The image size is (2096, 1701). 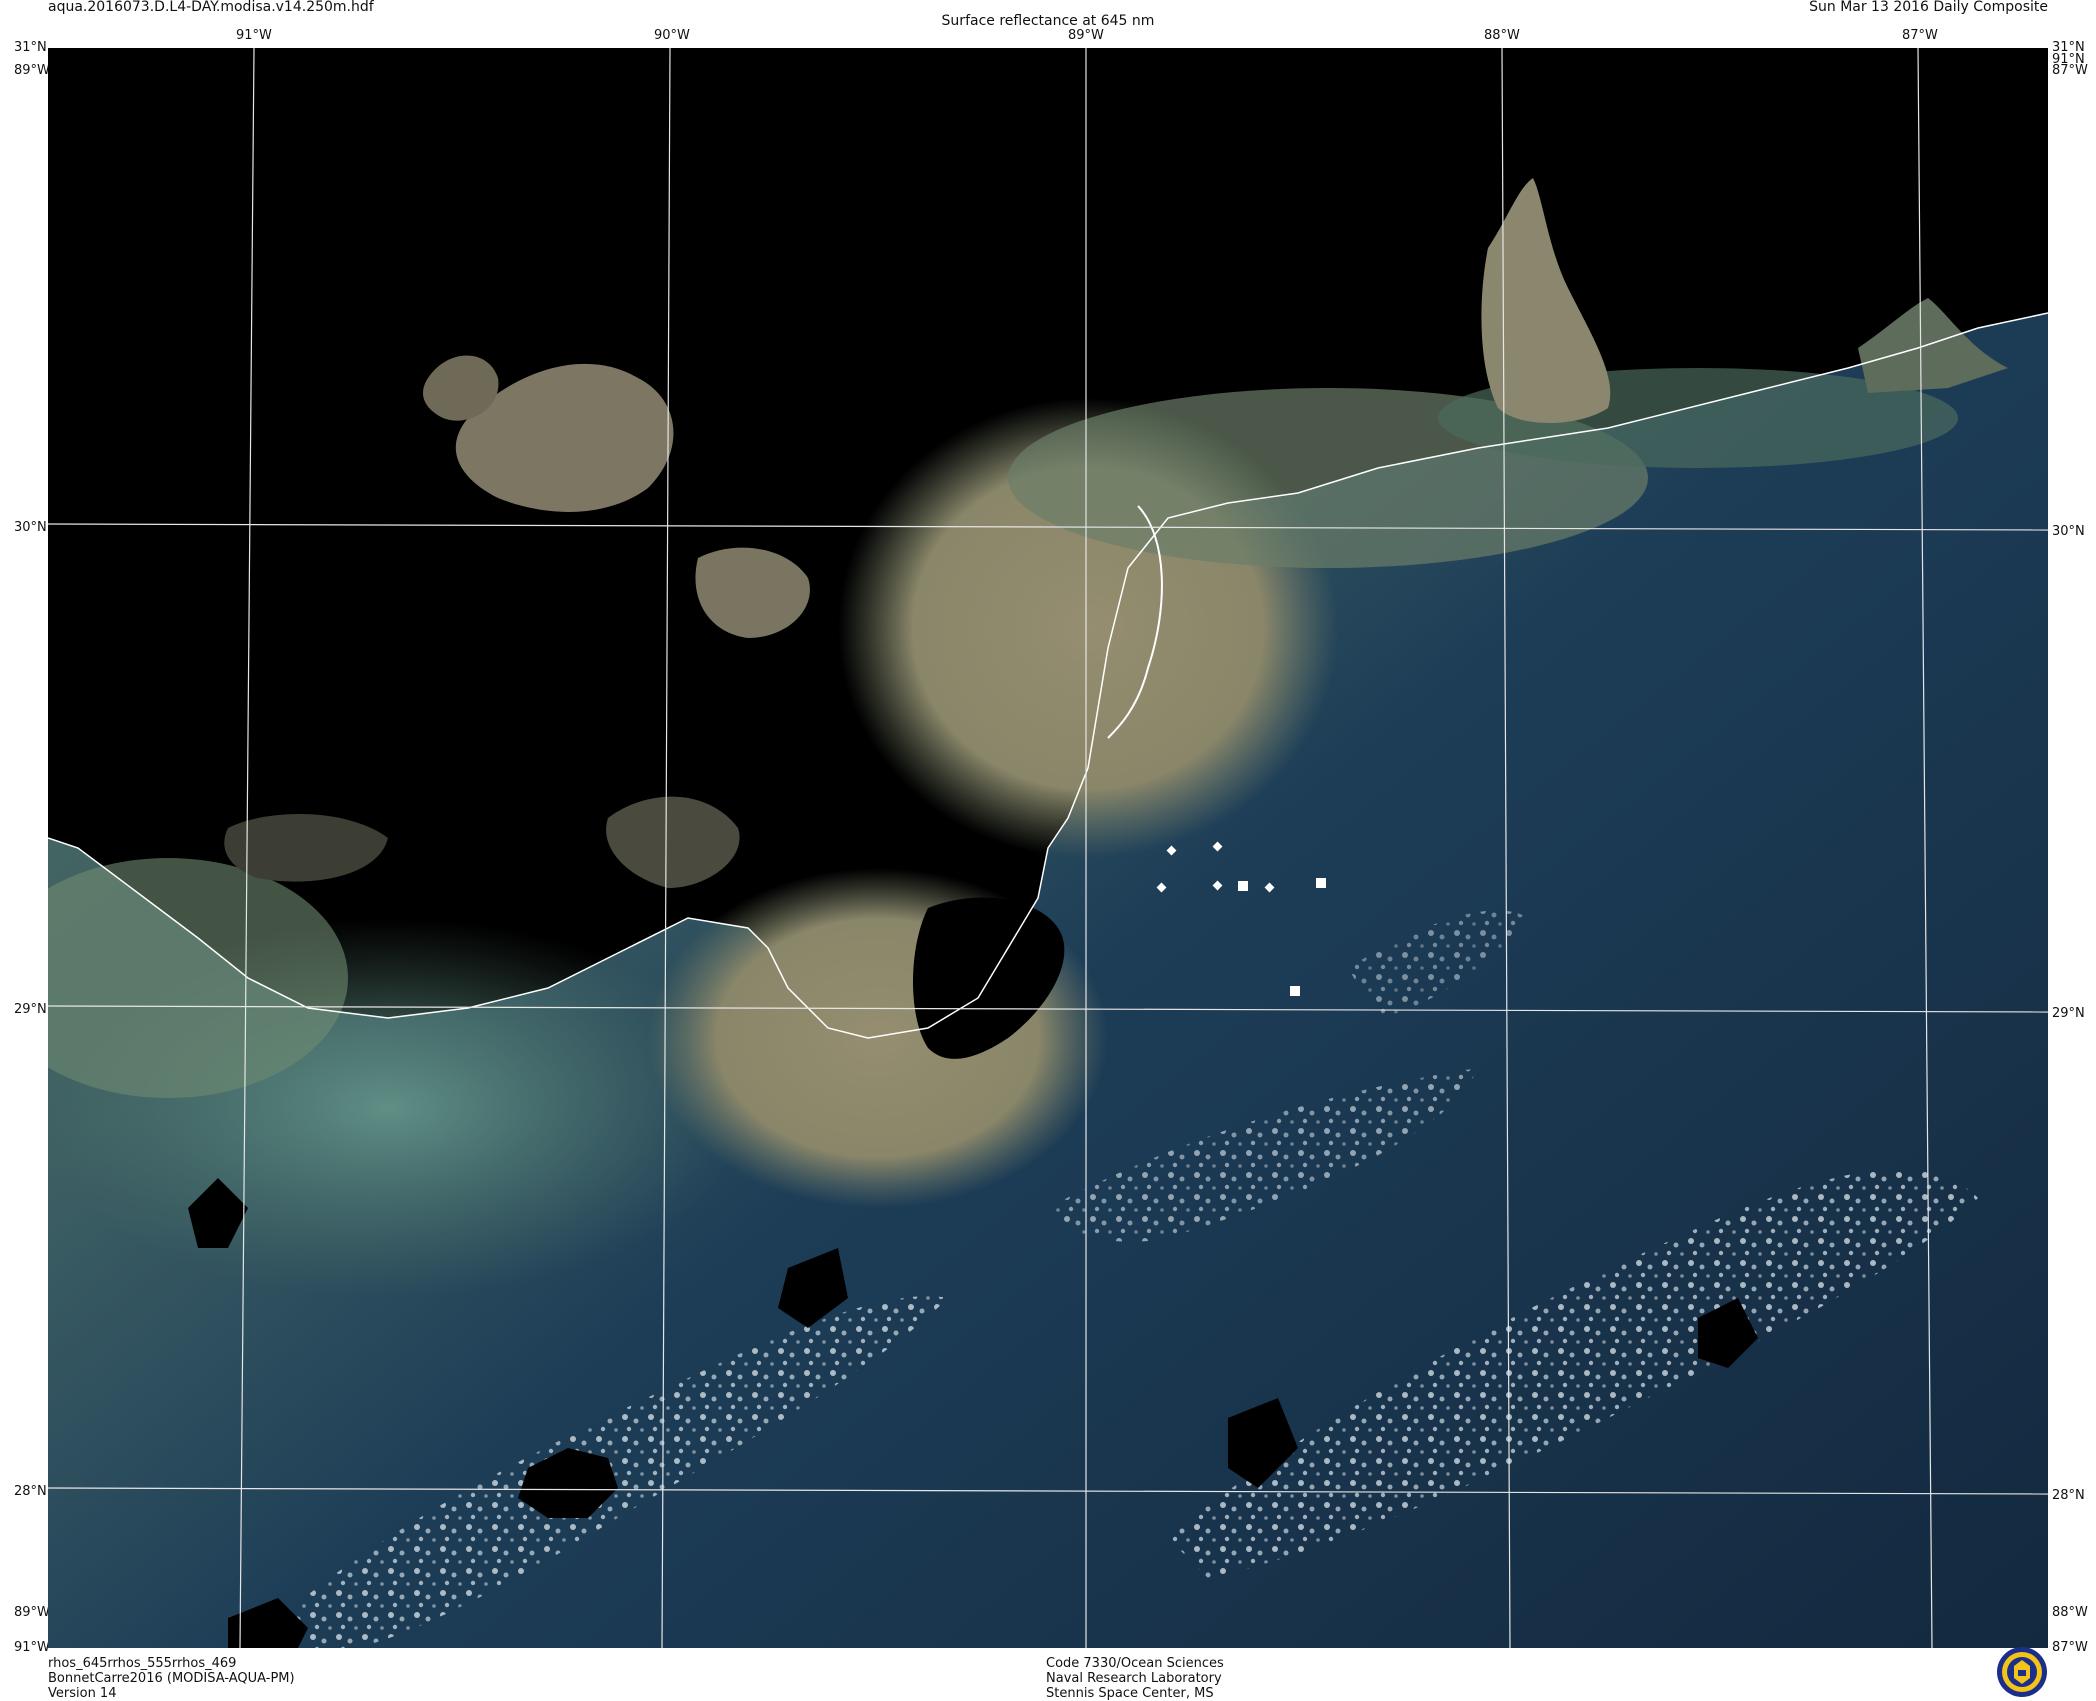 What do you see at coordinates (30, 527) in the screenshot?
I see `lat-label-left-30n: 30°N` at bounding box center [30, 527].